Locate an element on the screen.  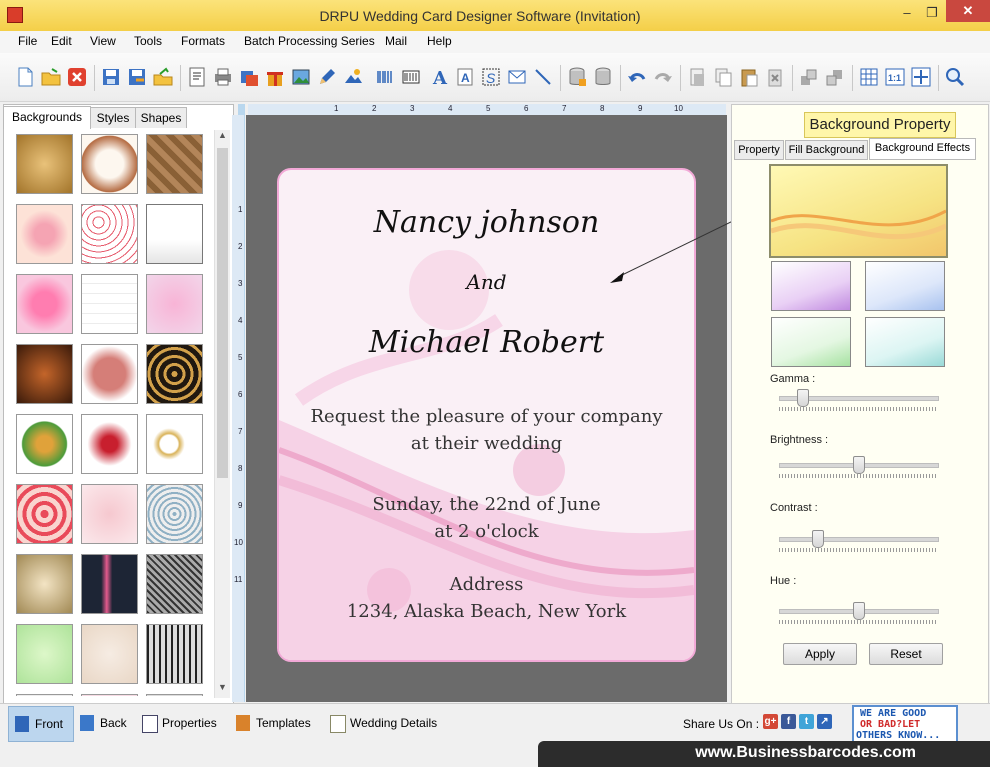
mail-icon is located at coordinates (517, 77).